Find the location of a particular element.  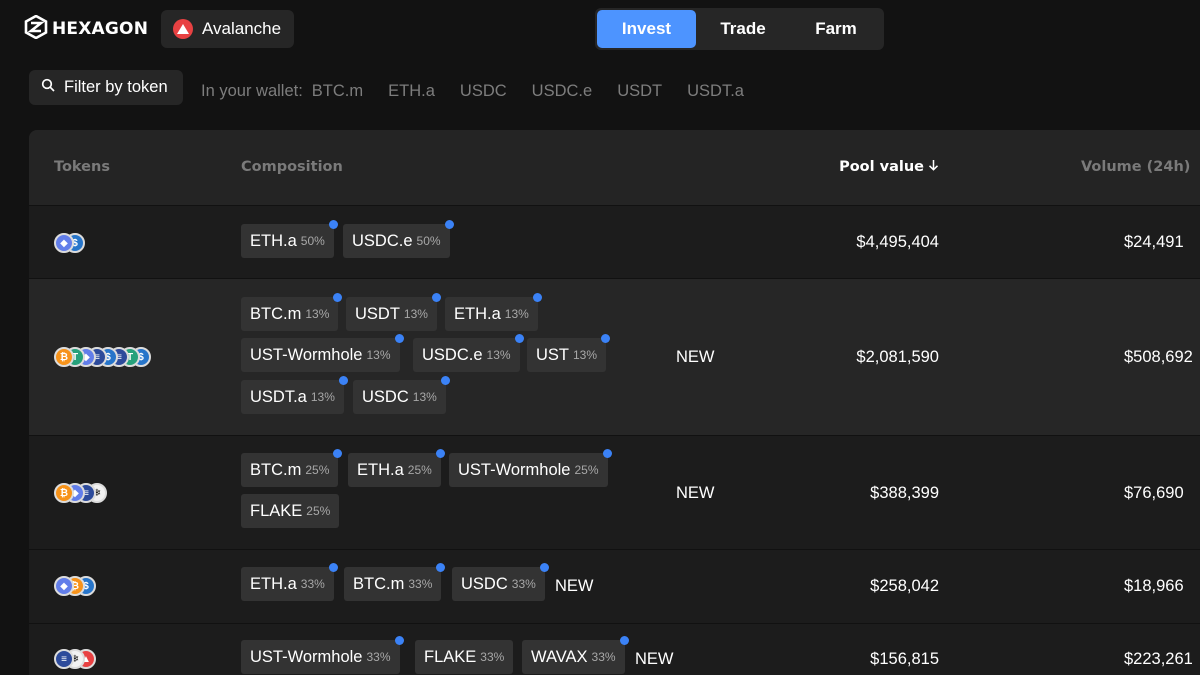

composition-chip: ETH.a 33% is located at coordinates (289, 582).